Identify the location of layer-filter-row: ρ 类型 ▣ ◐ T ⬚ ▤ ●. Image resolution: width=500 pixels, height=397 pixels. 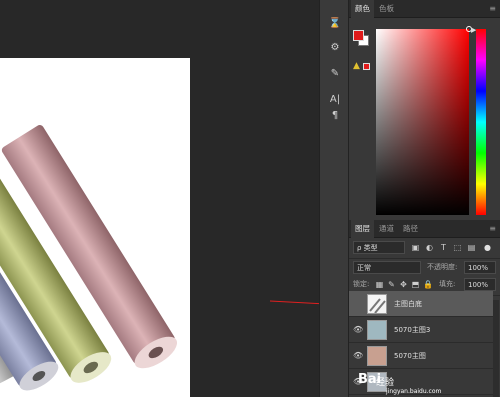
(424, 248).